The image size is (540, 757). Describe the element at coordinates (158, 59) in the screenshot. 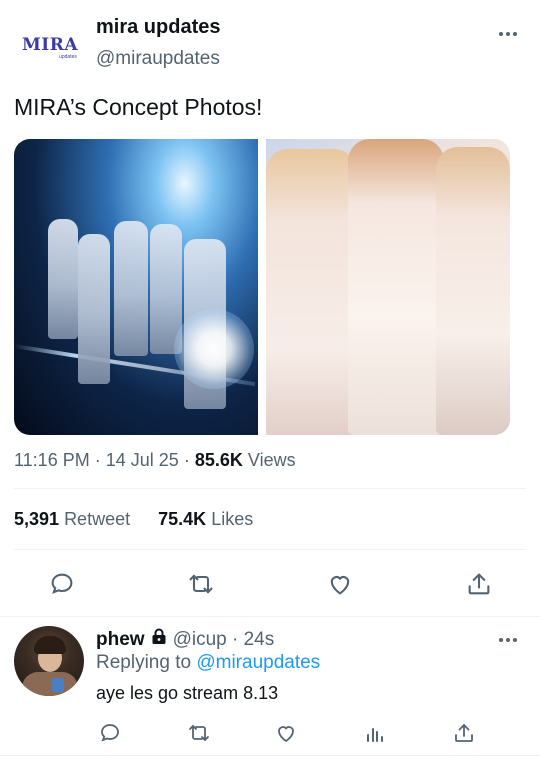

I see `author-handle: @miraupdates` at that location.